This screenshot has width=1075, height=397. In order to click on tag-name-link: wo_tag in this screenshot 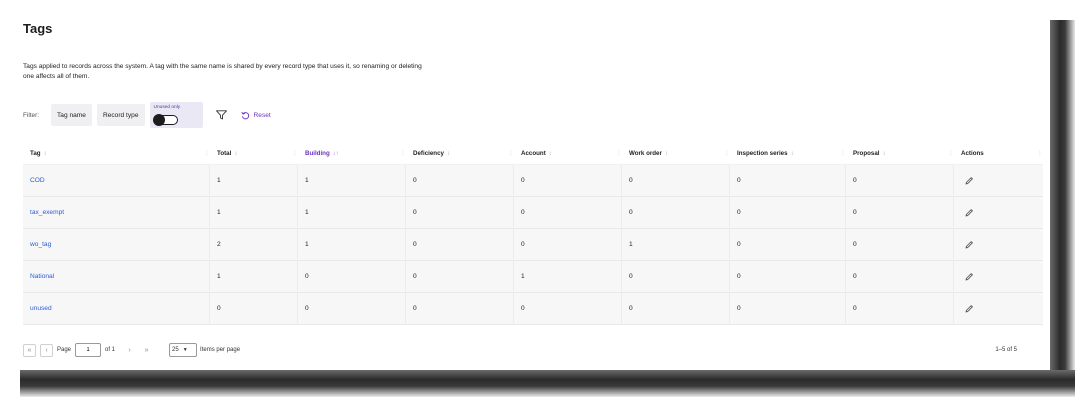, I will do `click(116, 244)`.